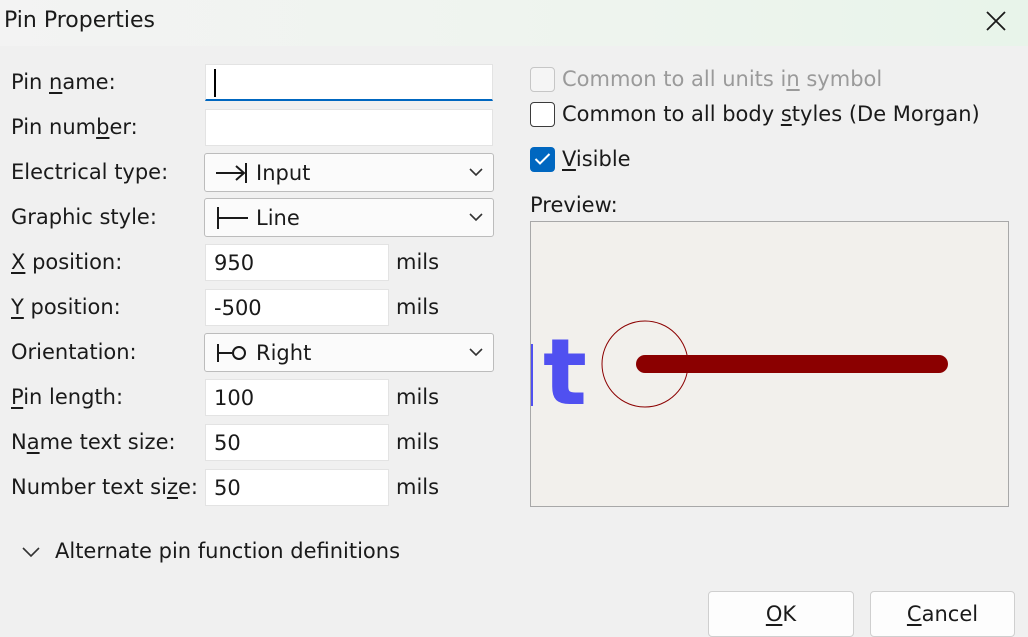  I want to click on pin-name-input, so click(349, 82).